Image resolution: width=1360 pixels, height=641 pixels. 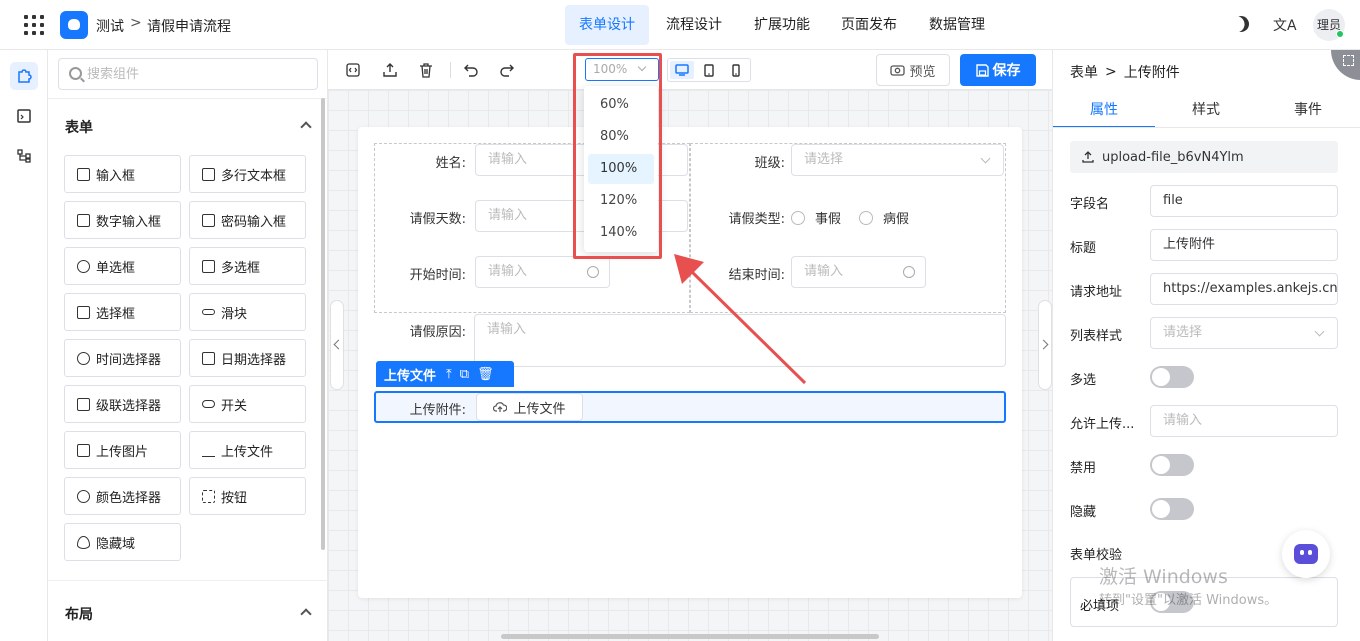 What do you see at coordinates (607, 25) in the screenshot?
I see `nav-tab-form-design: 表单设计` at bounding box center [607, 25].